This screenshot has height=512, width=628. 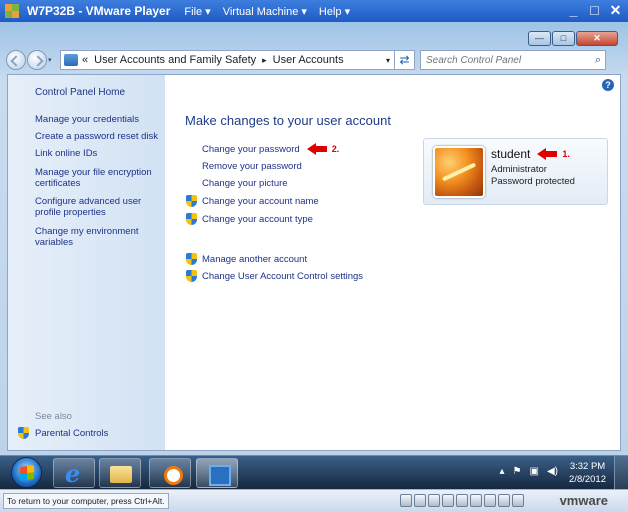 I want to click on internet-explorer-icon, so click(x=74, y=473).